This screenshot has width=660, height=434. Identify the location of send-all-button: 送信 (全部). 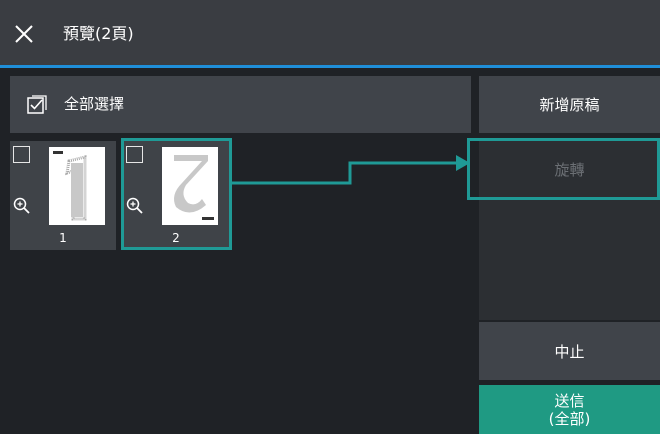
(569, 409).